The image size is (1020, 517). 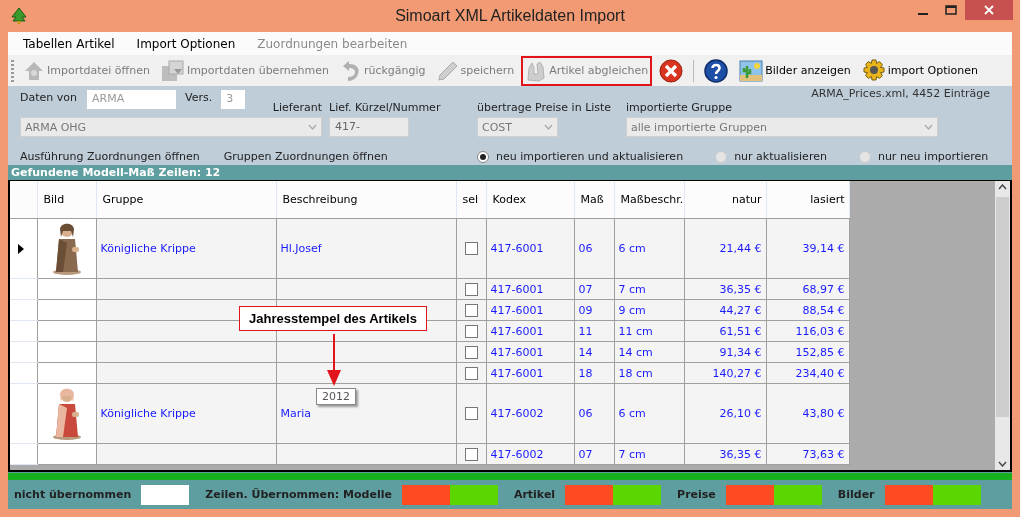 What do you see at coordinates (823, 248) in the screenshot?
I see `table-cell: 39,14 €` at bounding box center [823, 248].